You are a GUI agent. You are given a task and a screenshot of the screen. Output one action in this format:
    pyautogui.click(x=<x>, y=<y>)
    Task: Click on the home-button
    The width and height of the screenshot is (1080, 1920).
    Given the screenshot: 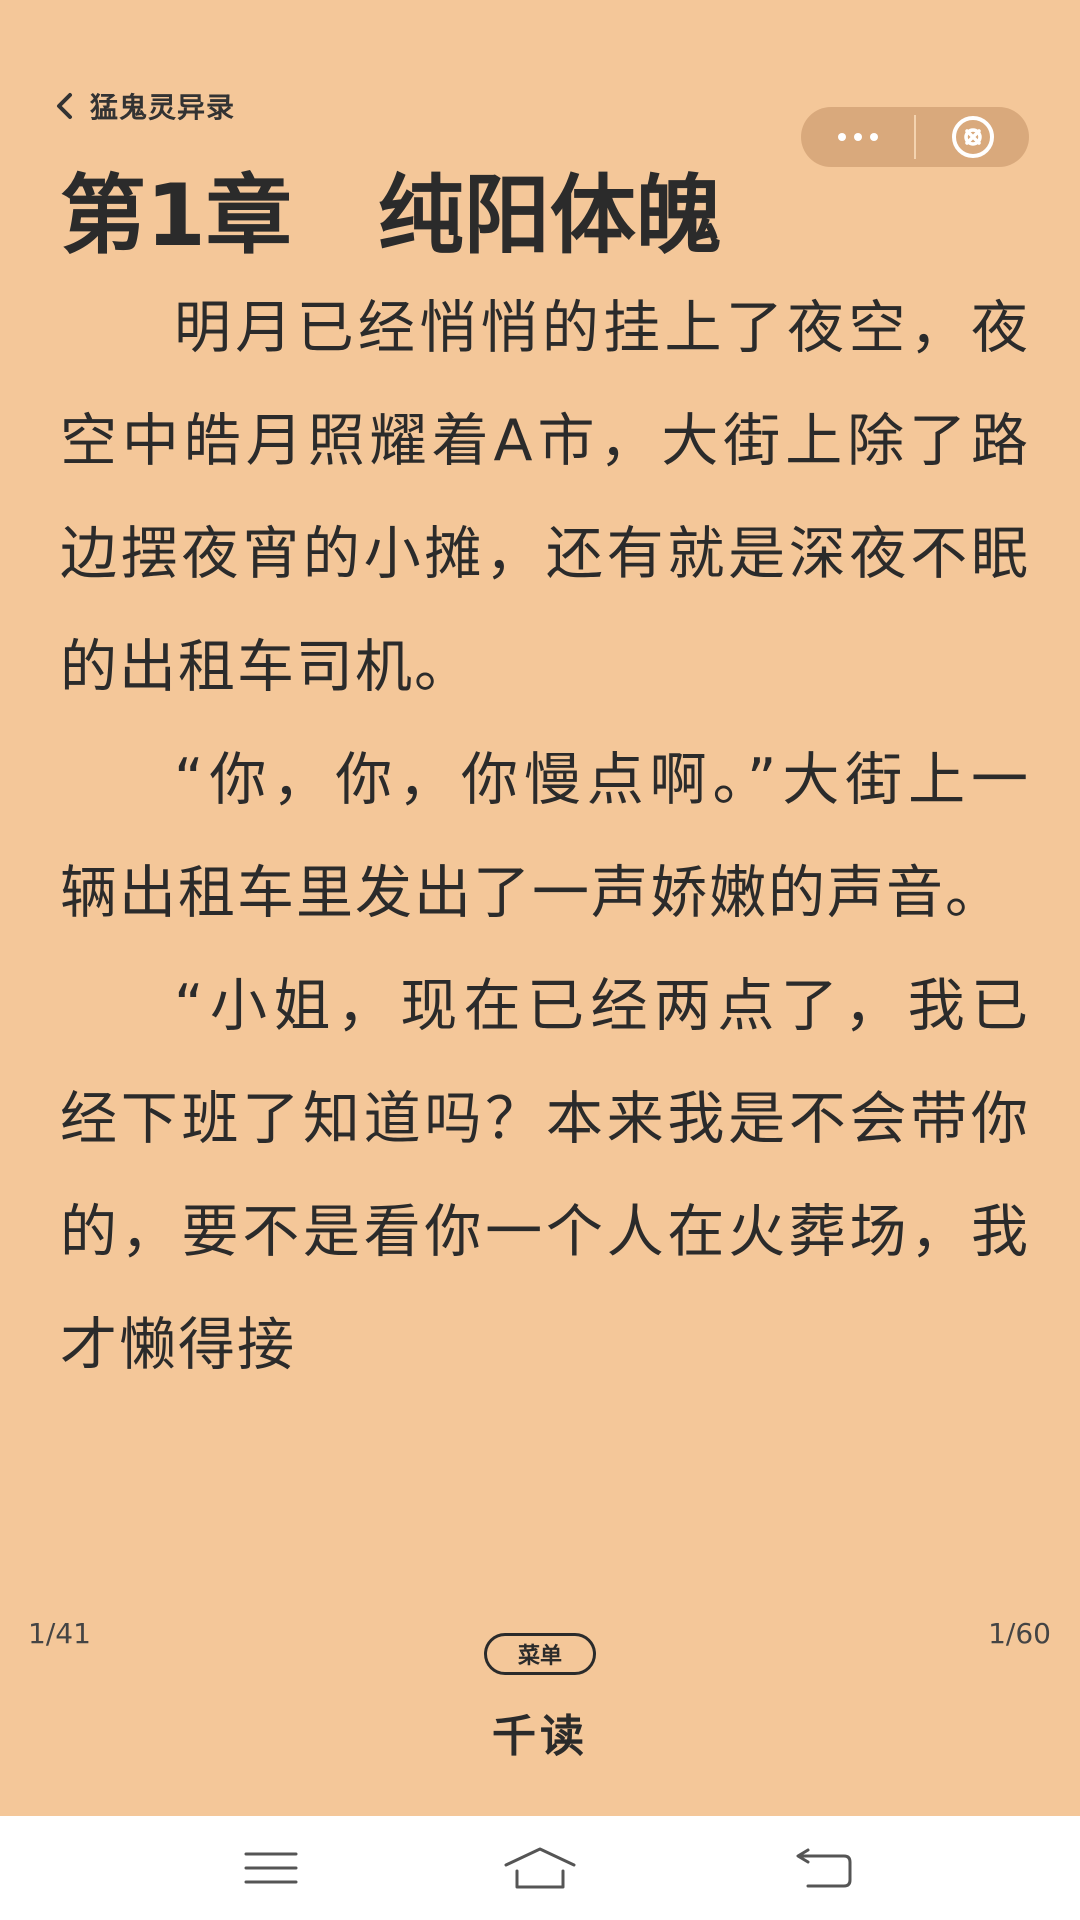 What is the action you would take?
    pyautogui.click(x=540, y=1868)
    